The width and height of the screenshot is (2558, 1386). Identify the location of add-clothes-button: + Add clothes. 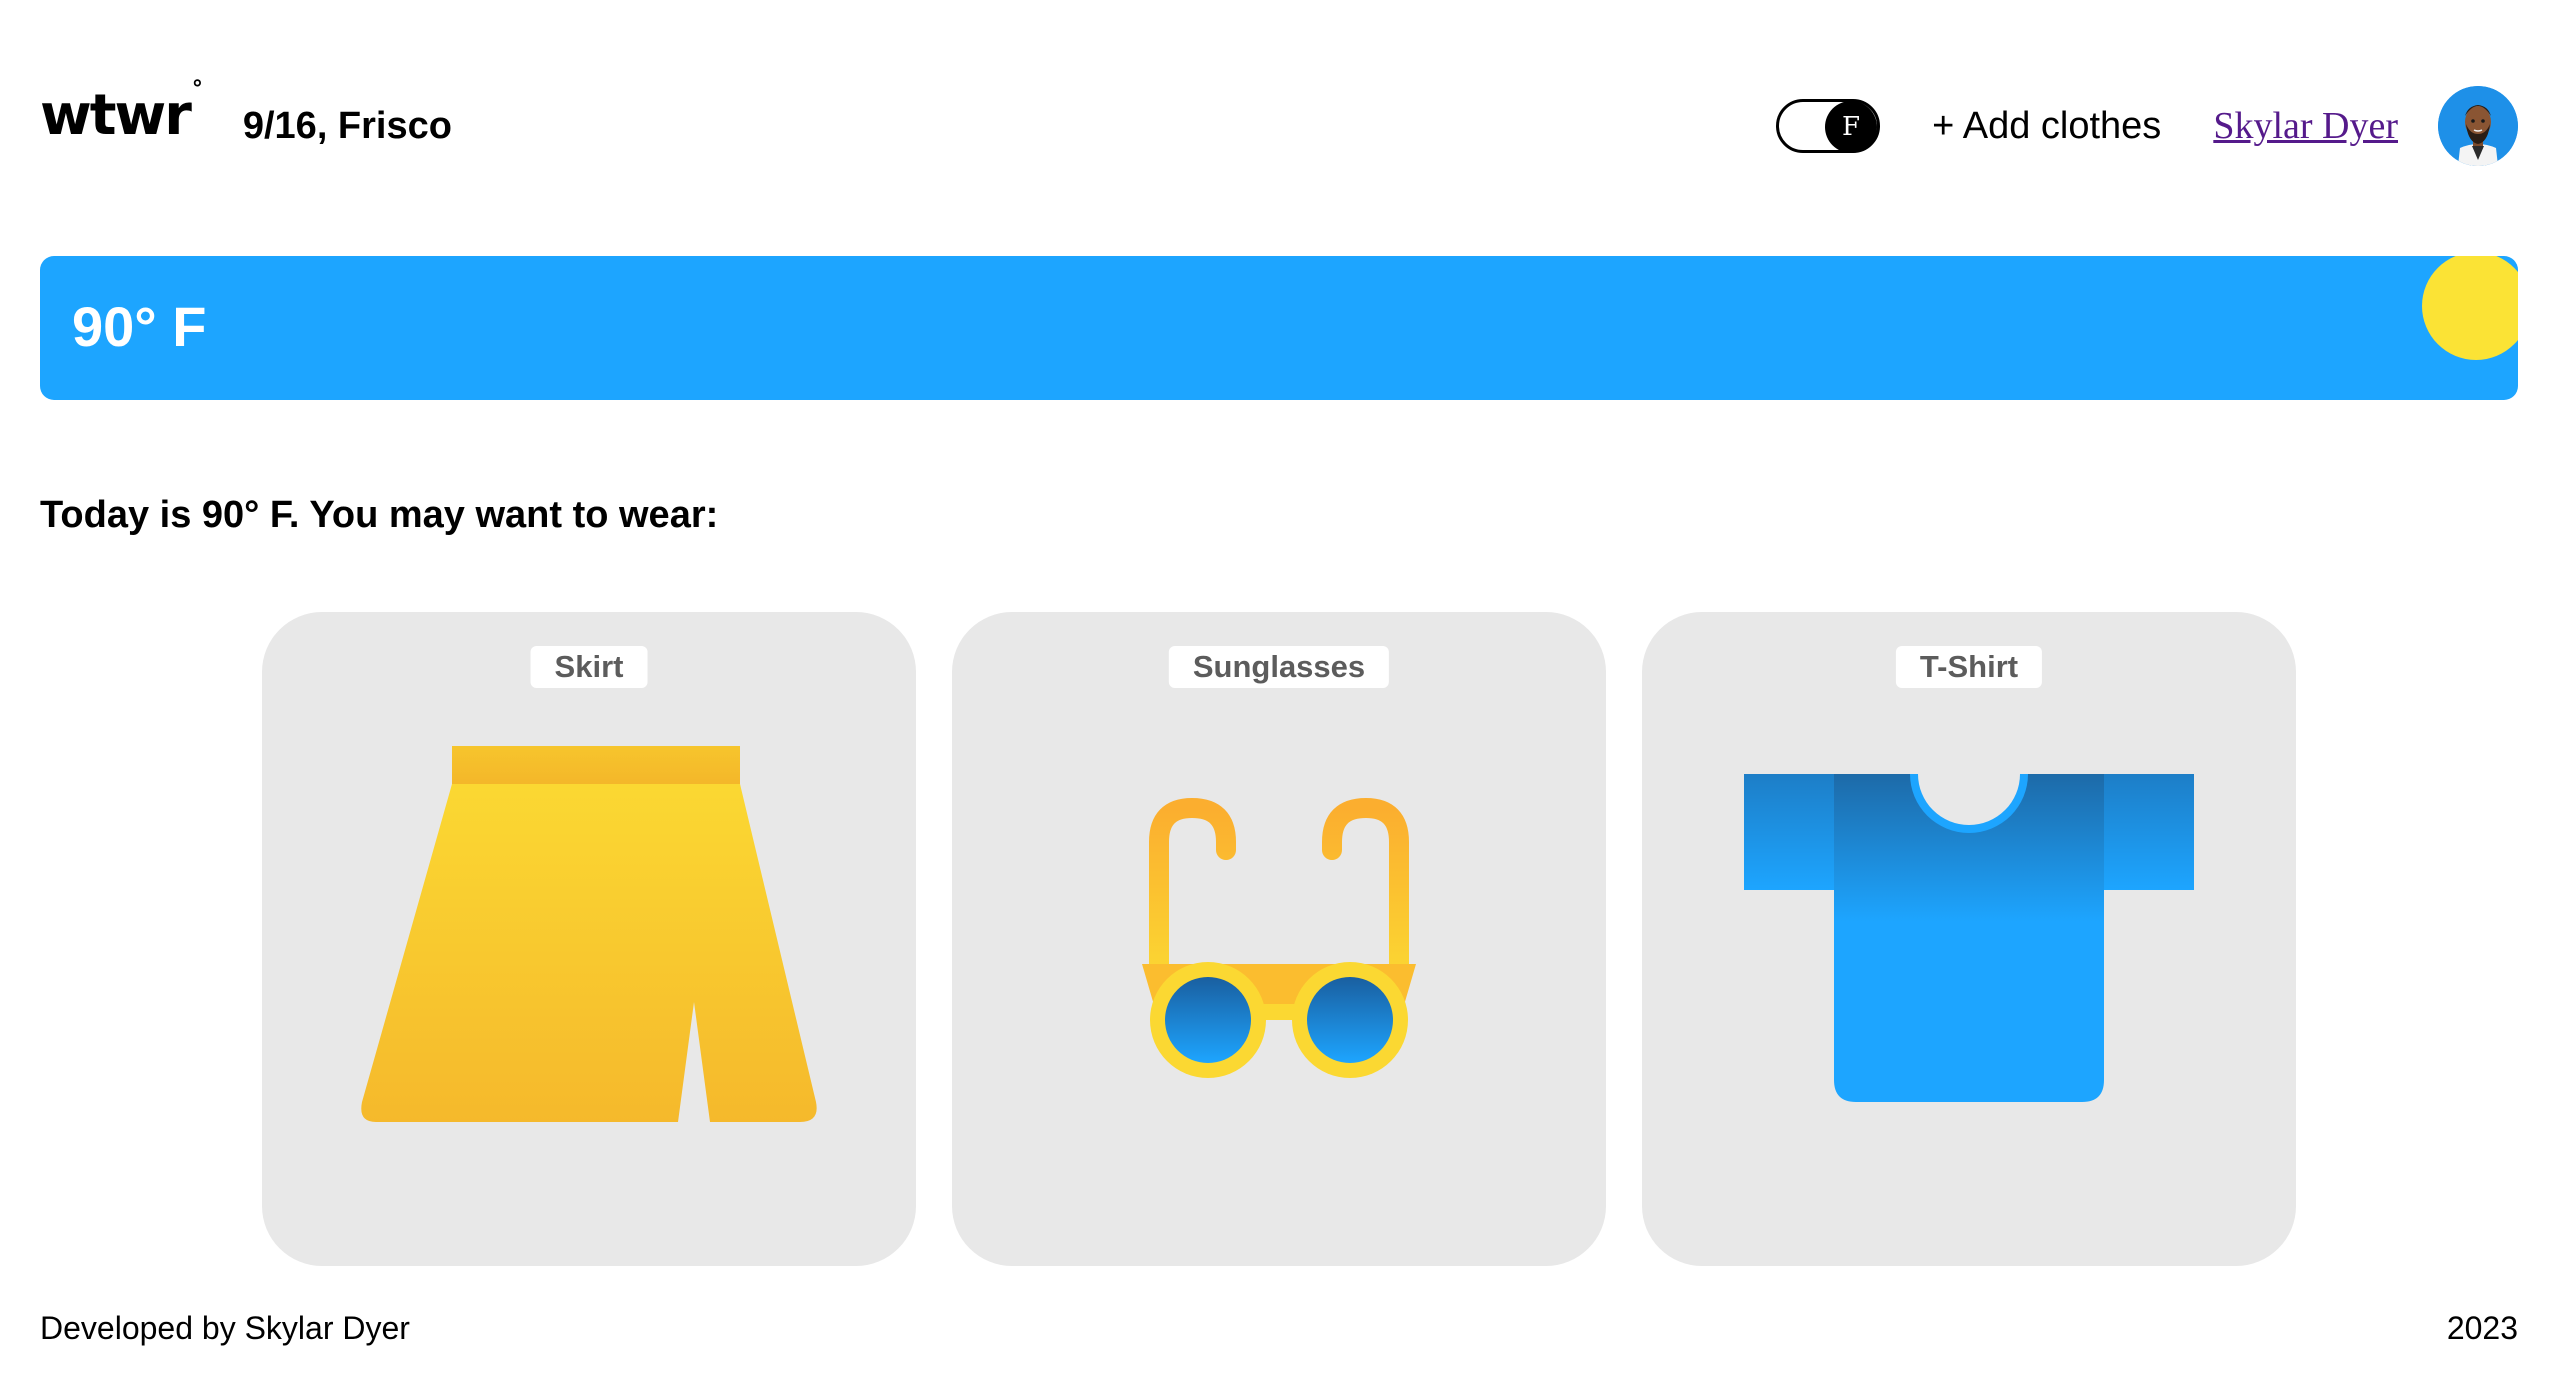
(2046, 126).